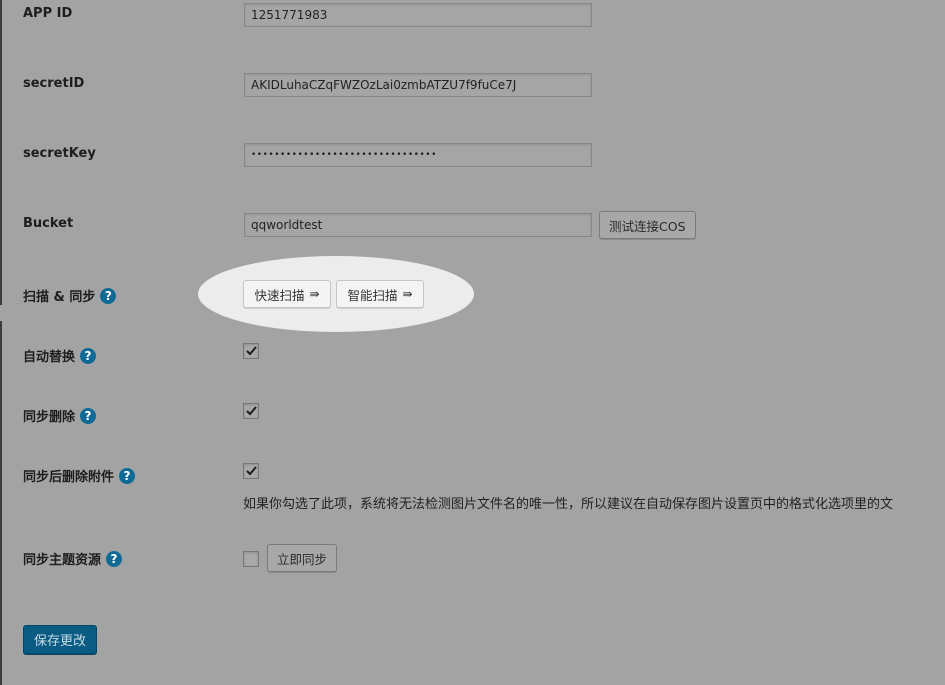 The image size is (945, 685). I want to click on app-id-label: APP ID, so click(48, 13).